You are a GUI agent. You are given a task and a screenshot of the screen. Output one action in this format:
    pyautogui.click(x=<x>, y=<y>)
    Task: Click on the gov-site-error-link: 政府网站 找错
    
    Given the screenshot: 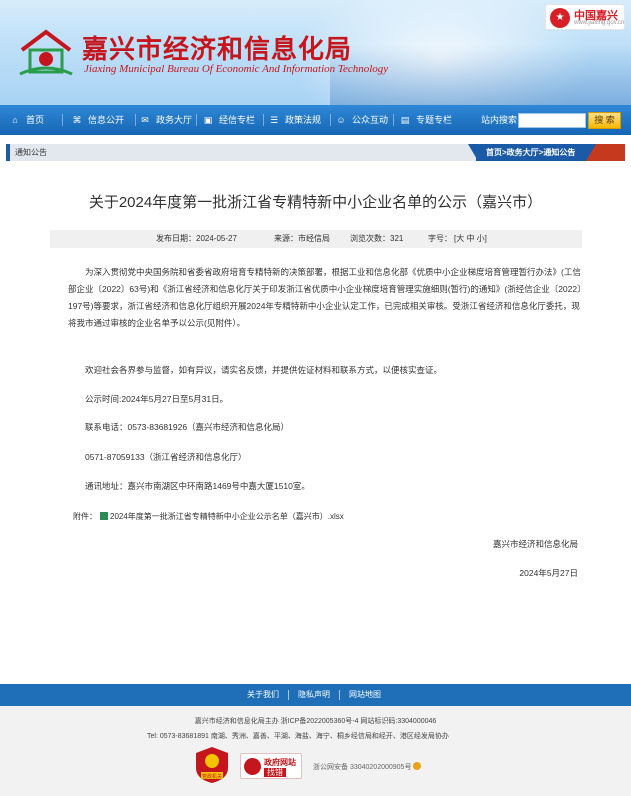 What is the action you would take?
    pyautogui.click(x=271, y=766)
    